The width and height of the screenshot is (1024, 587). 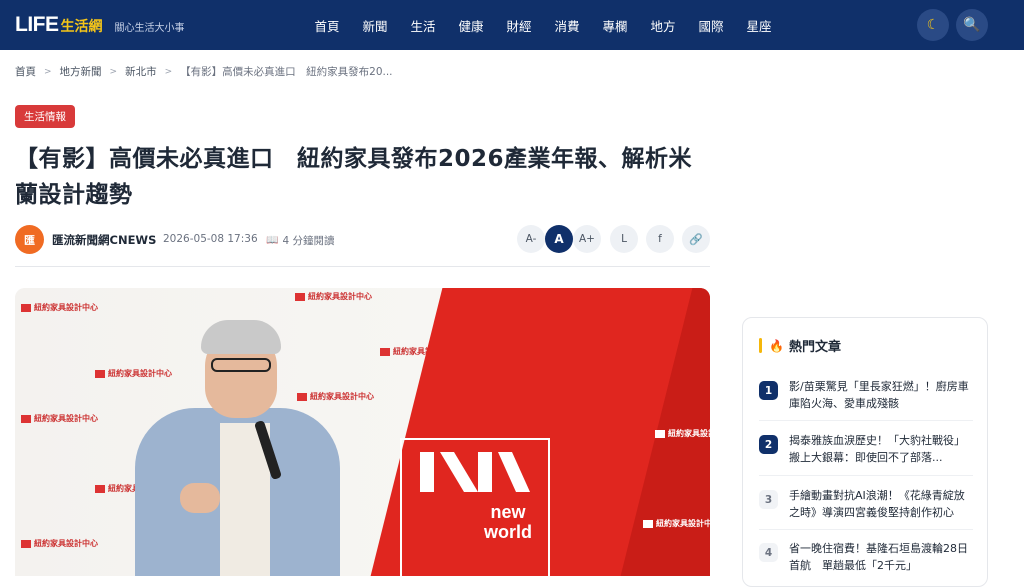 I want to click on site-logo: LIFE 生活網 關心生活大小事, so click(x=100, y=25).